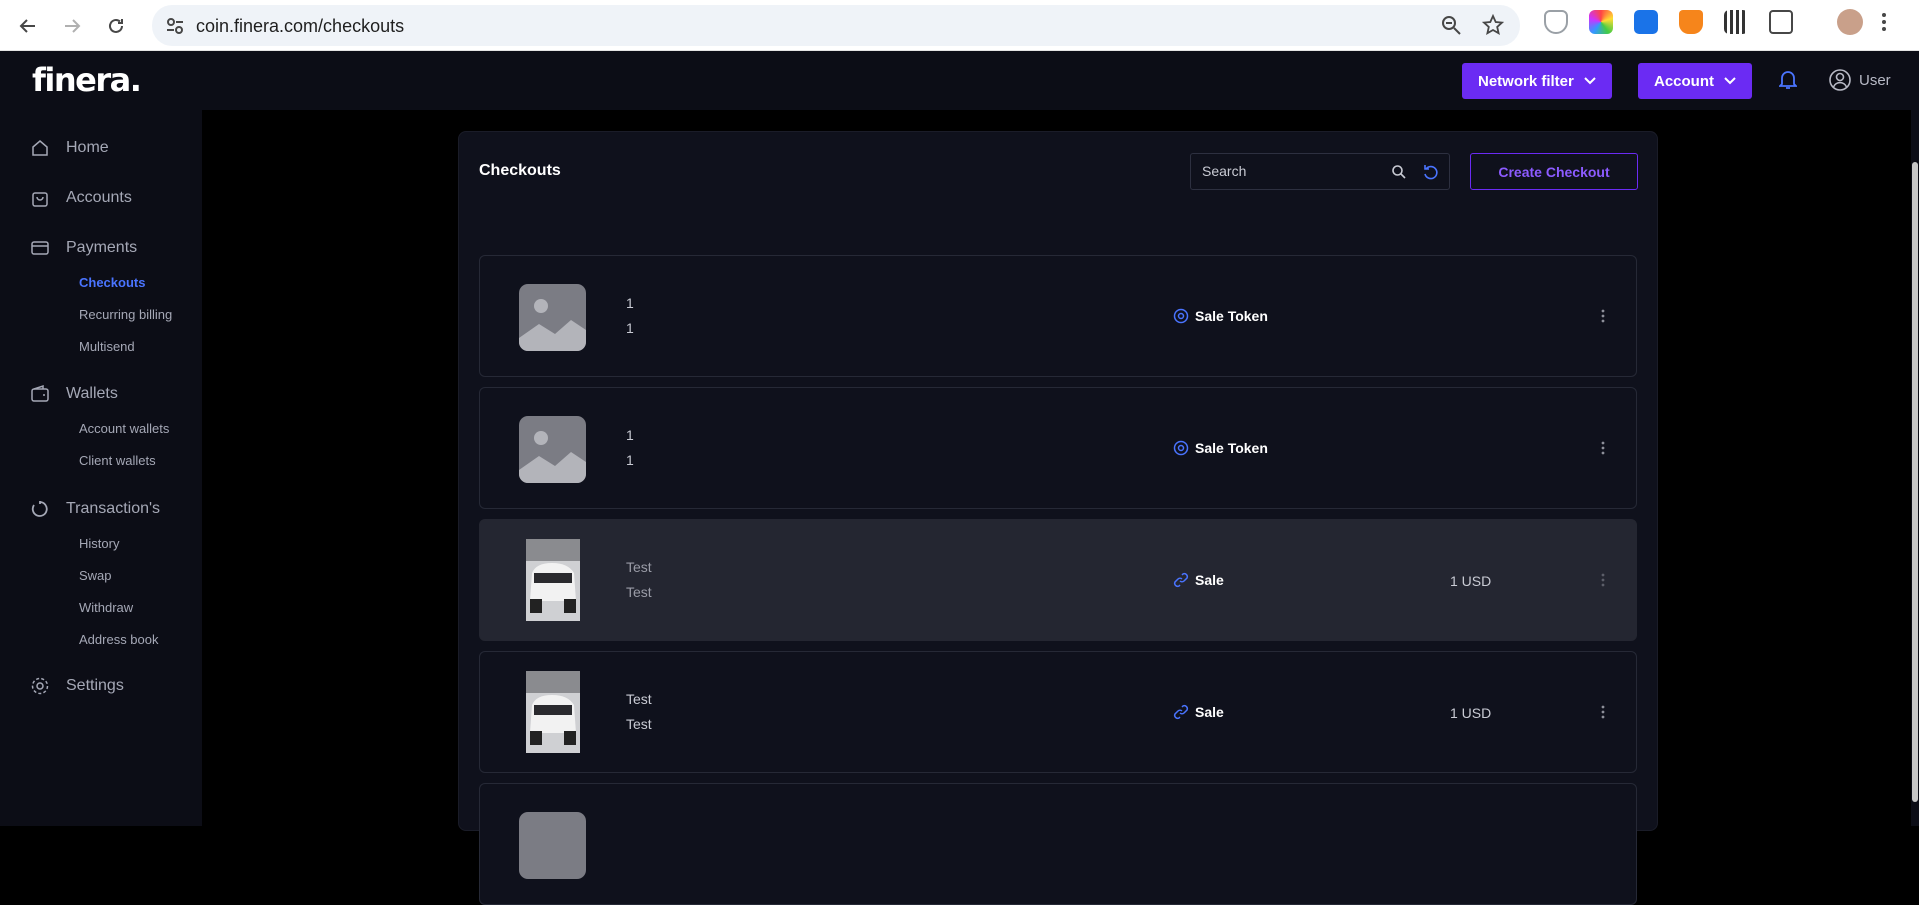  I want to click on sidebar-item-checkouts: Checkouts, so click(112, 282).